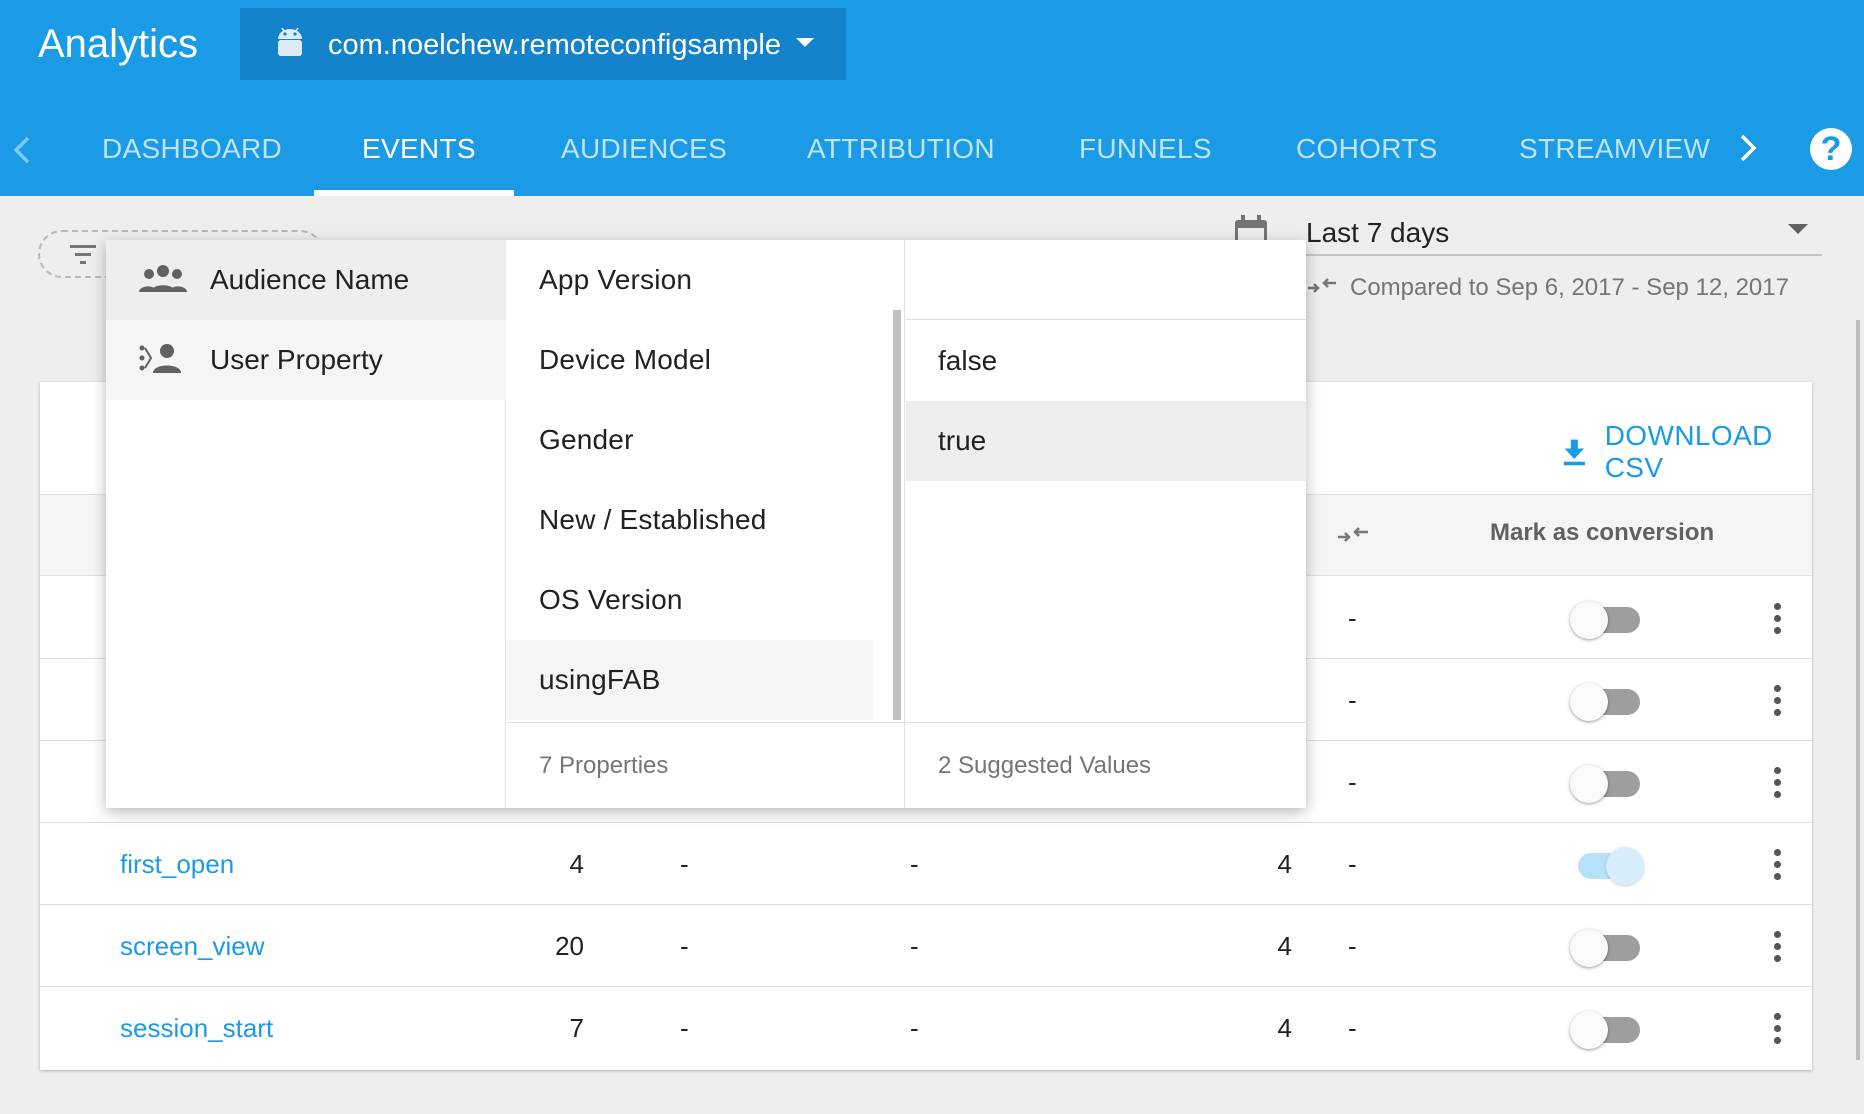  I want to click on category-label: Audience Name, so click(310, 279).